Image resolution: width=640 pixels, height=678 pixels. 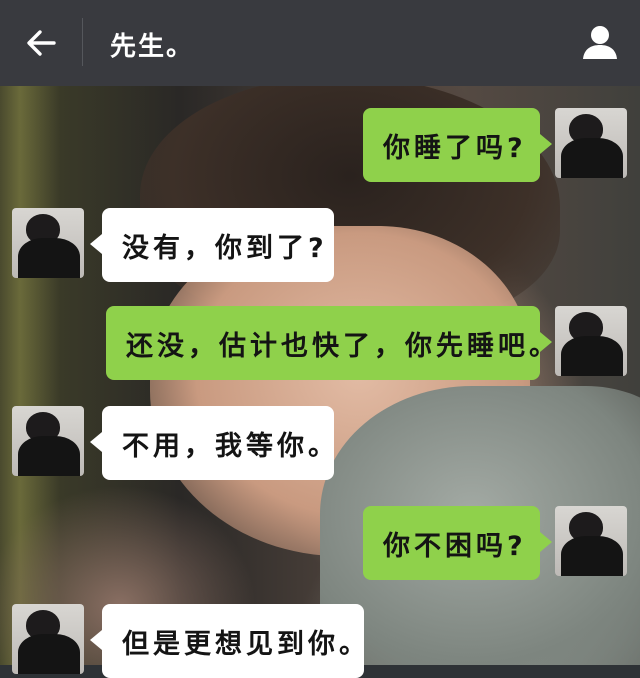 I want to click on message-text: 不用，我等你。, so click(x=230, y=446).